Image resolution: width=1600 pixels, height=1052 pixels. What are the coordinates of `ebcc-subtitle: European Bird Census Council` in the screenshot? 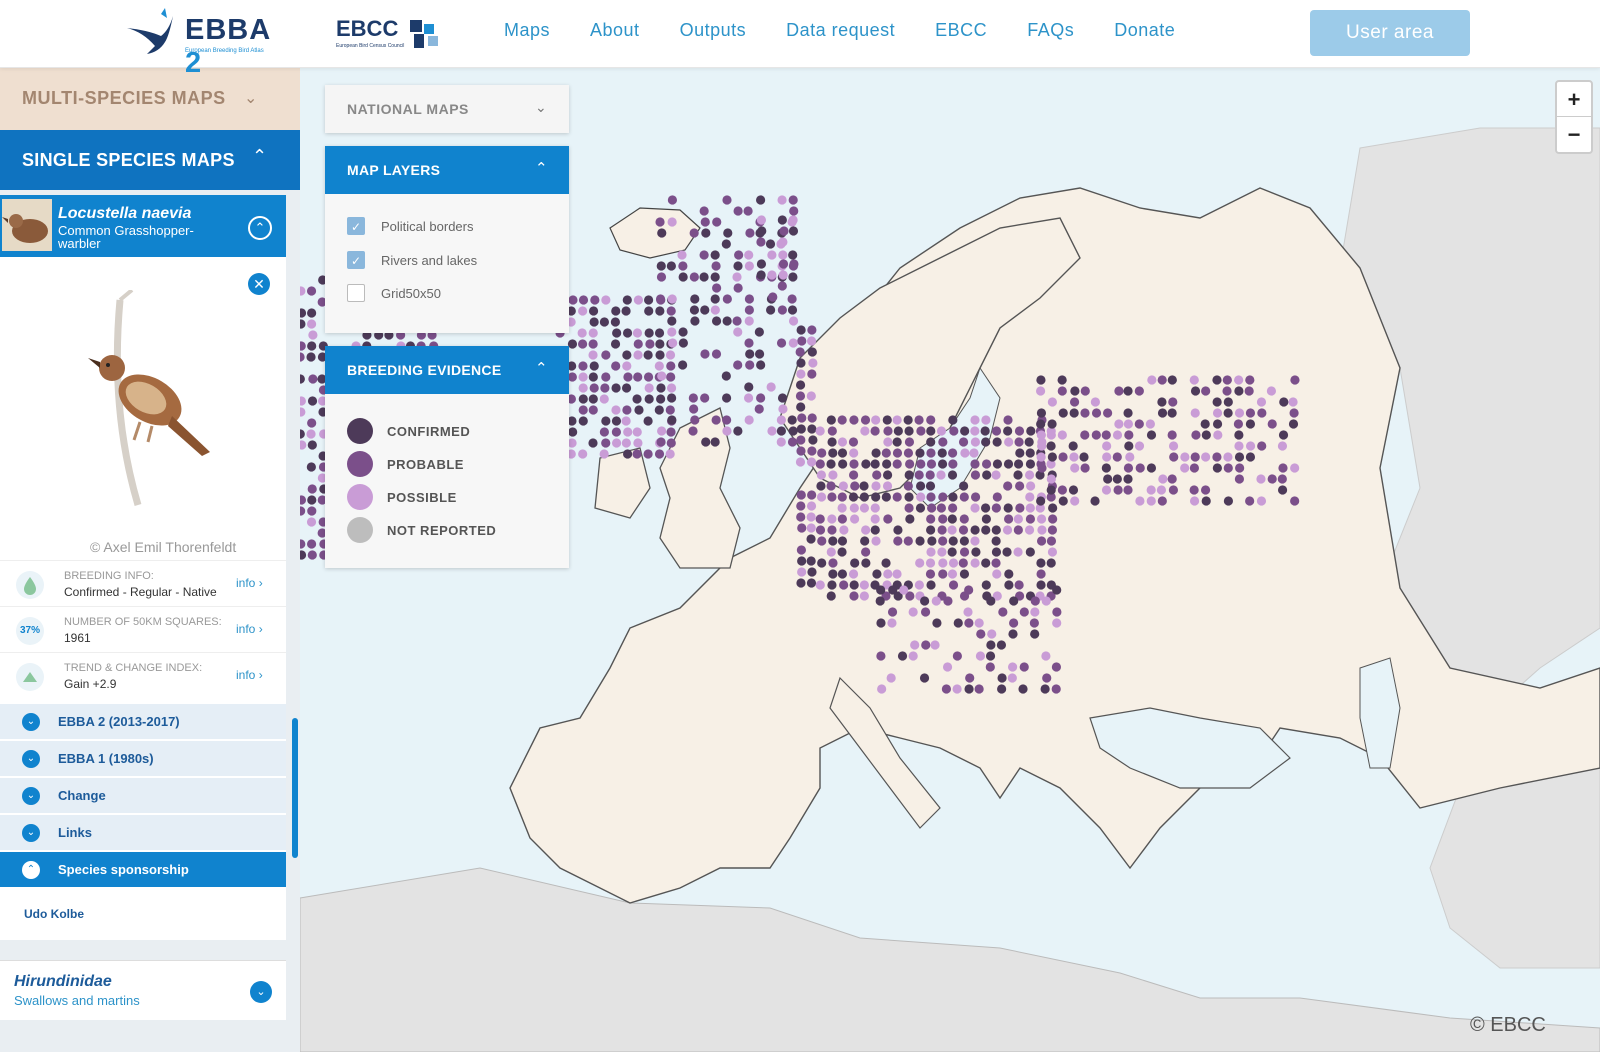 It's located at (370, 46).